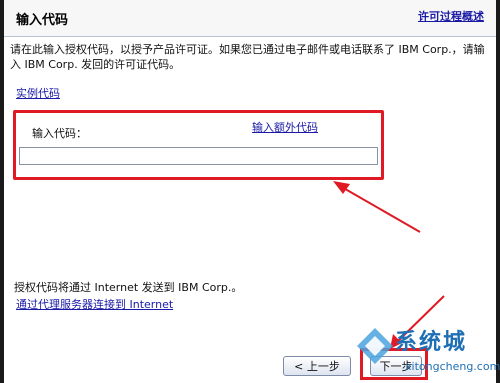 Image resolution: width=500 pixels, height=383 pixels. Describe the element at coordinates (128, 287) in the screenshot. I see `internet-note: 授权代码将通过 Internet 发送到 IBM Corp.。` at that location.